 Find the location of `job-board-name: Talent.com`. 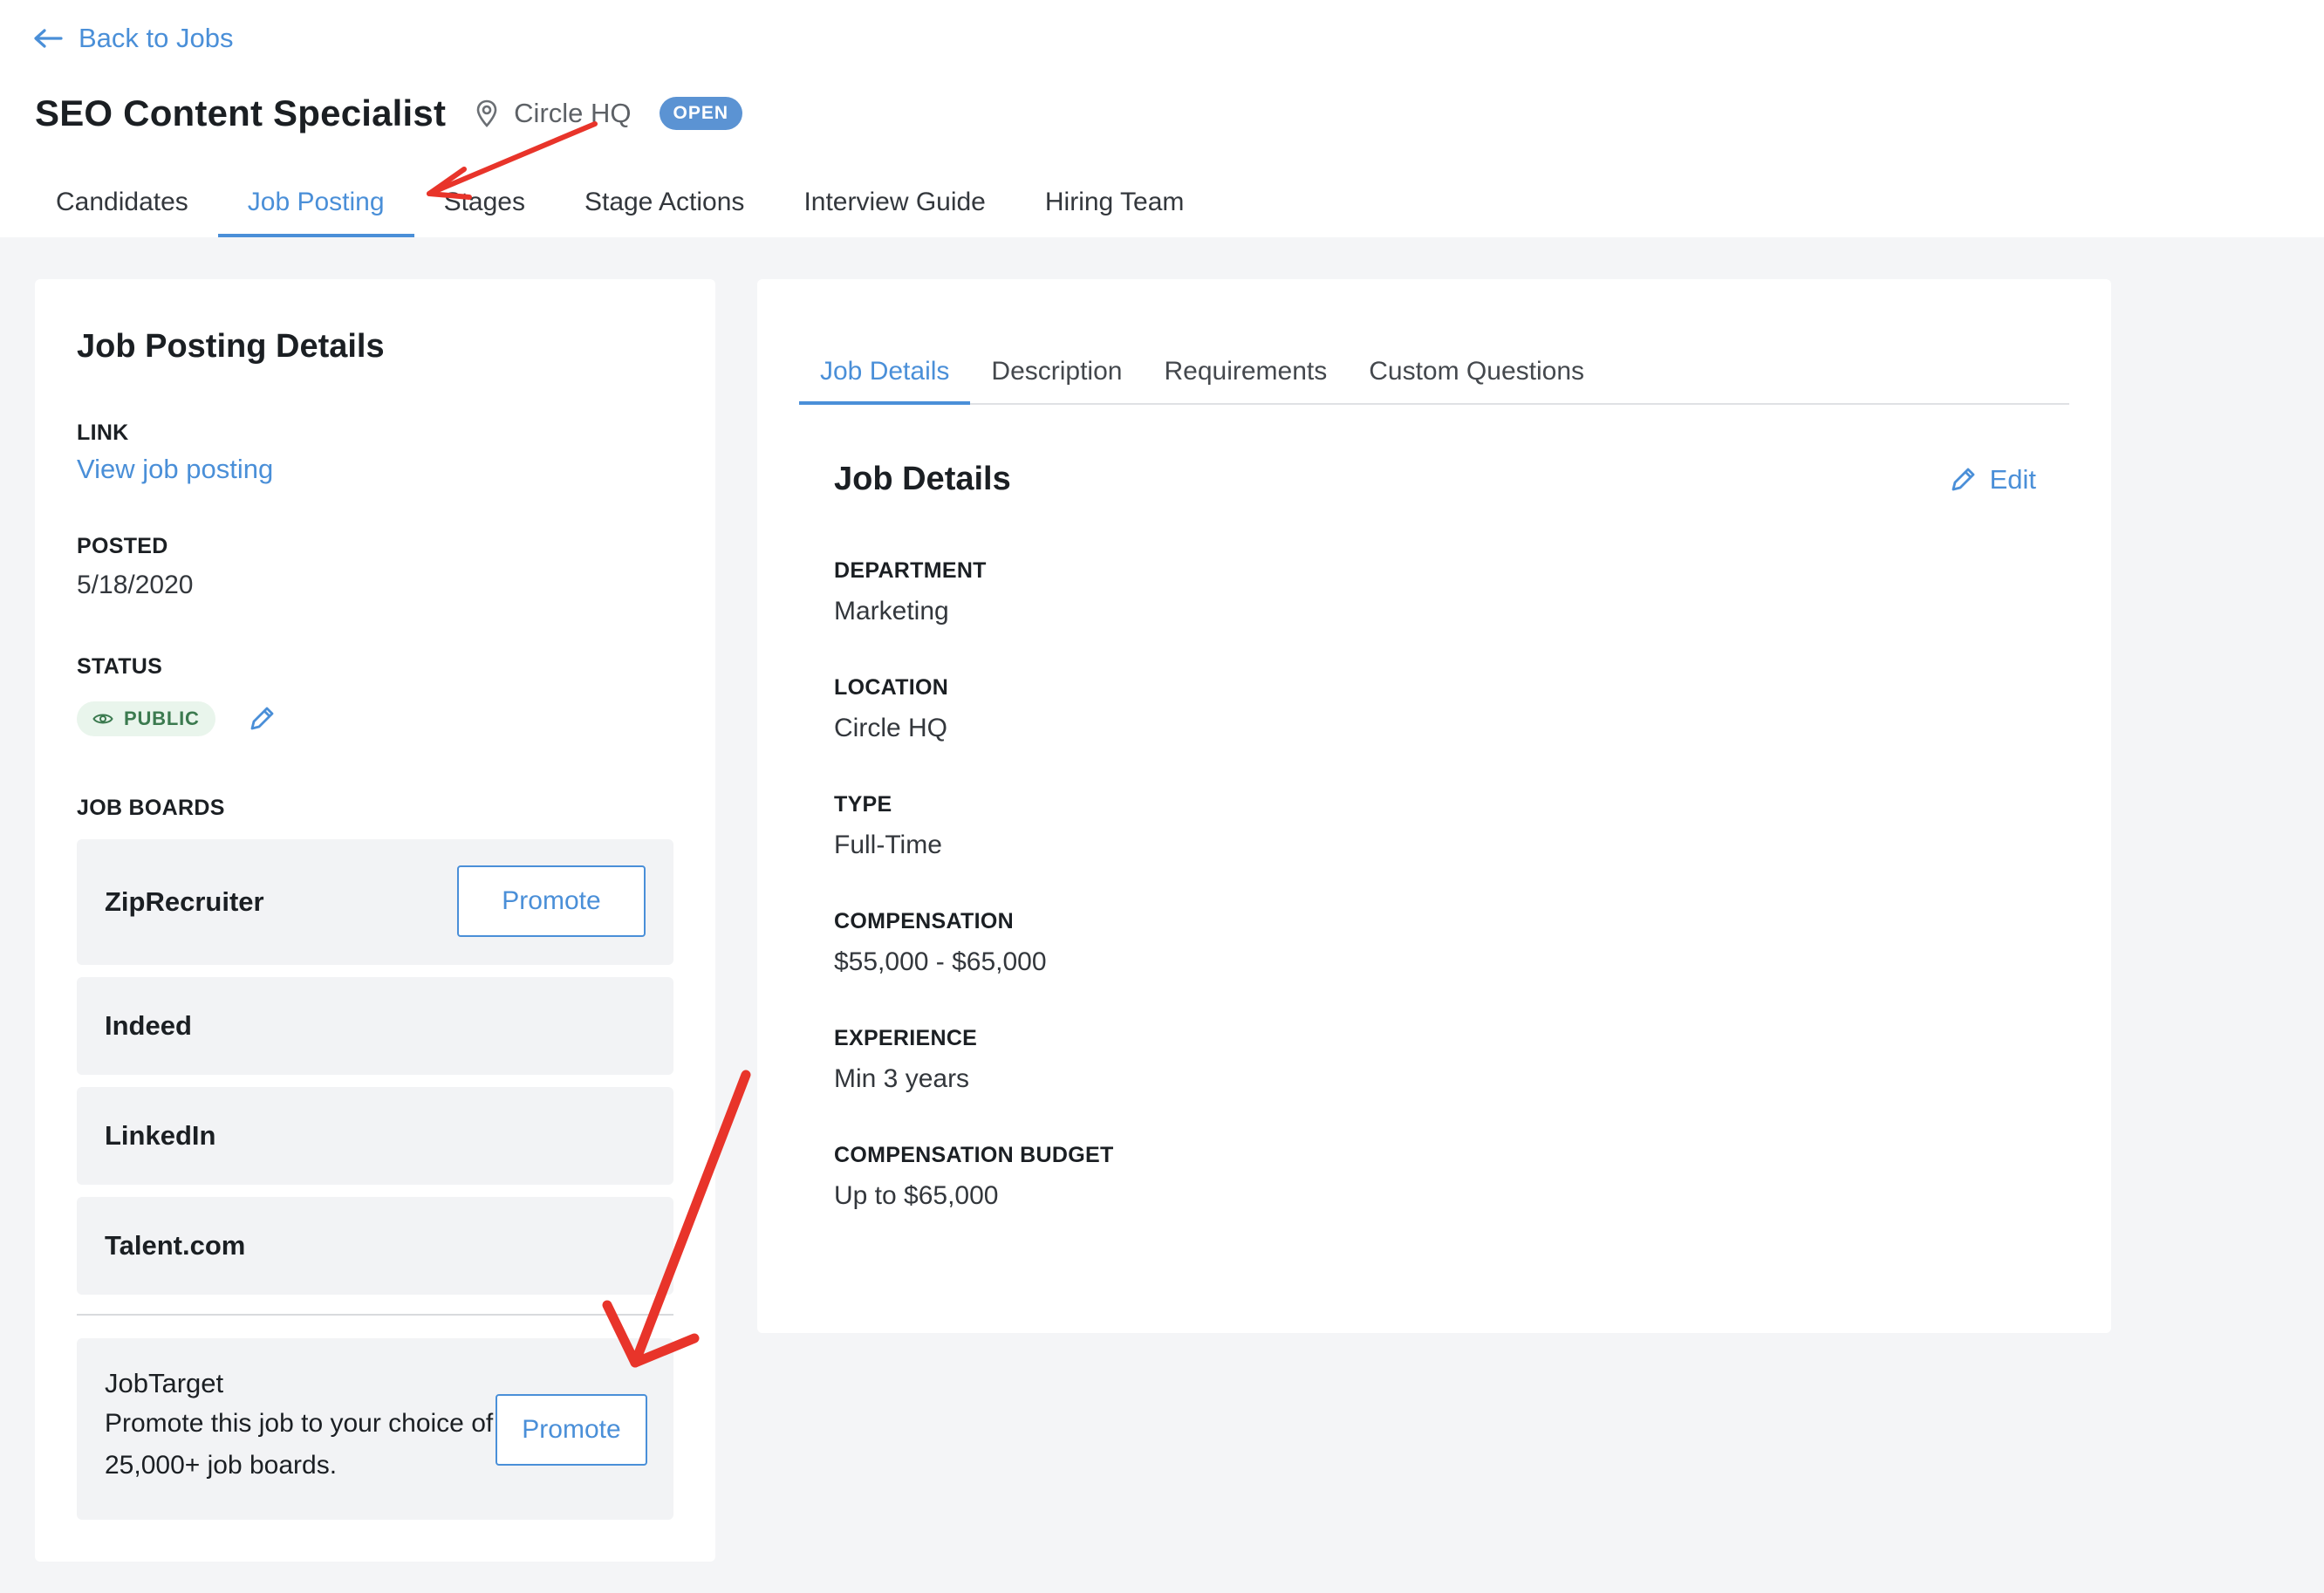

job-board-name: Talent.com is located at coordinates (176, 1245).